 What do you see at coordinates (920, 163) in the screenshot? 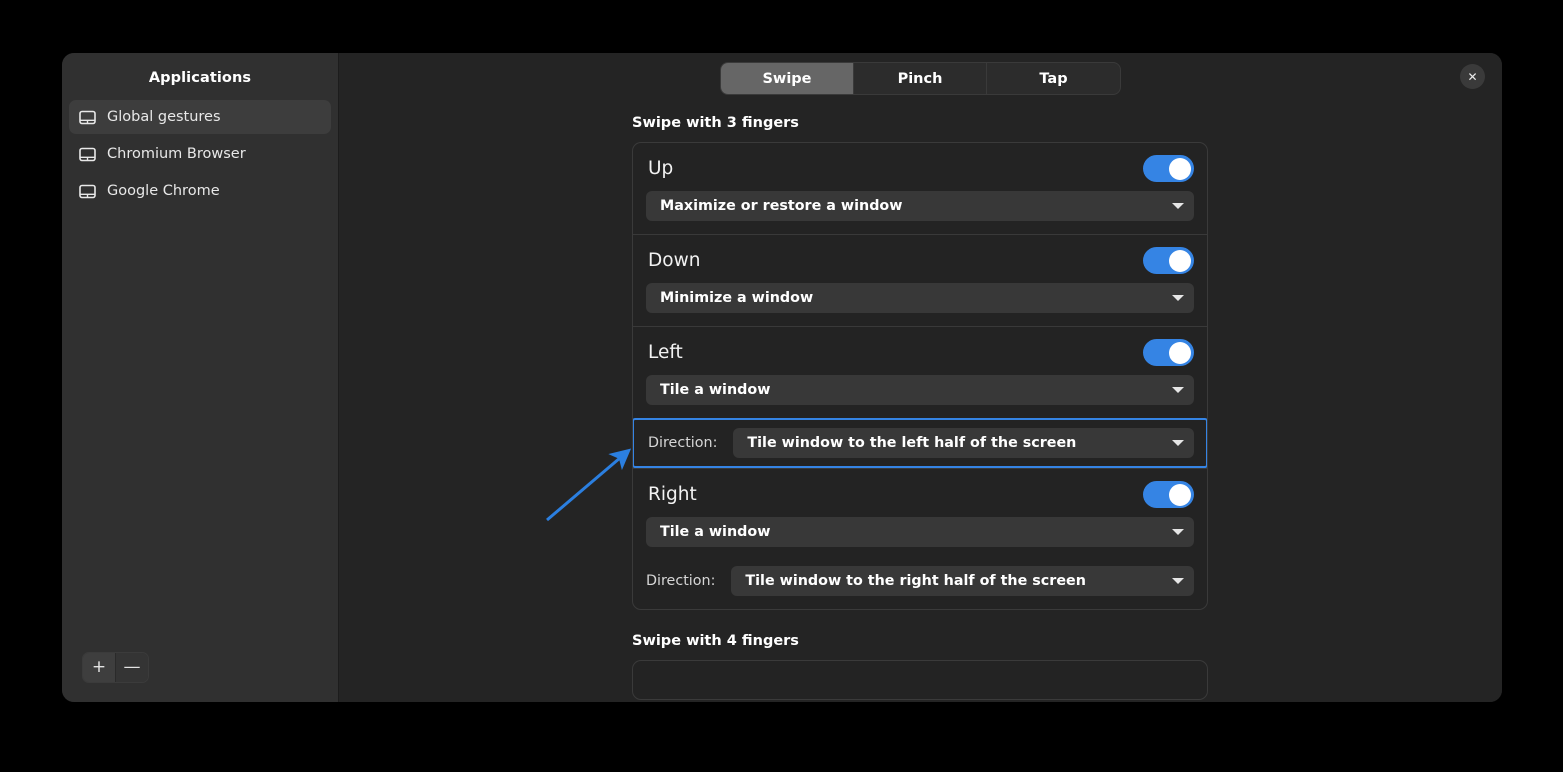
I see `gesture-up-header: Up` at bounding box center [920, 163].